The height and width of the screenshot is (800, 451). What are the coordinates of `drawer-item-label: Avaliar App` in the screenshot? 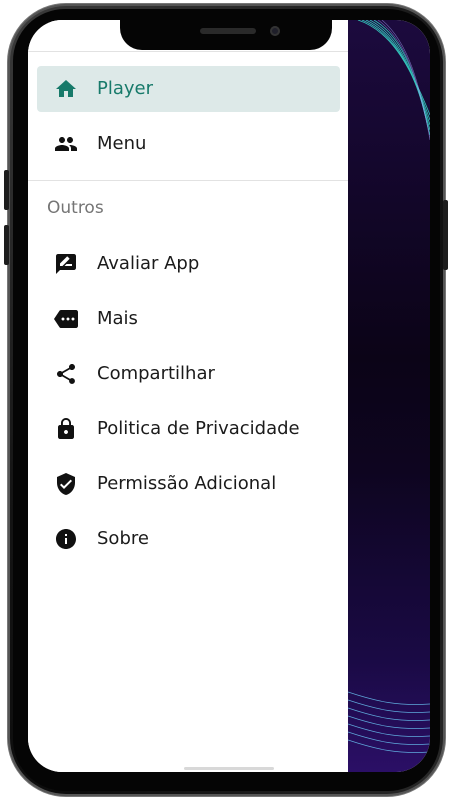 It's located at (148, 263).